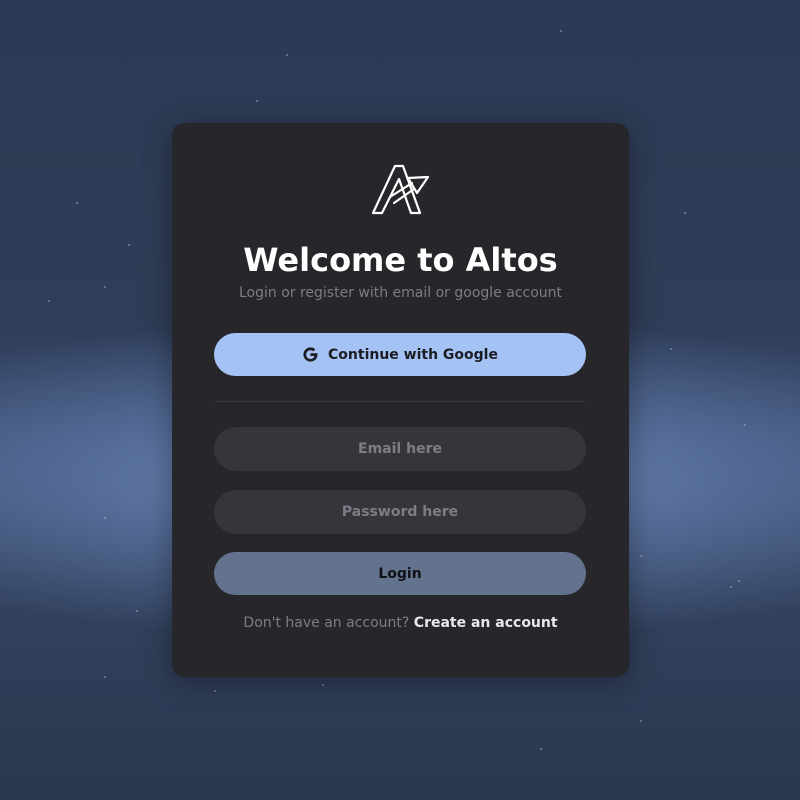  Describe the element at coordinates (486, 623) in the screenshot. I see `create-account-link: Create an account` at that location.